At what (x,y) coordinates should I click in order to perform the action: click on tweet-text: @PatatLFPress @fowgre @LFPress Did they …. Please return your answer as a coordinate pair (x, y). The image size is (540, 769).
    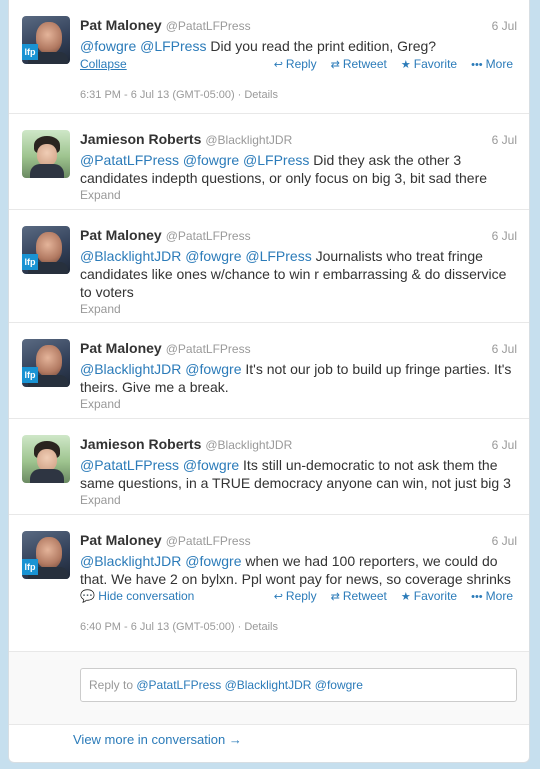
    Looking at the image, I should click on (300, 169).